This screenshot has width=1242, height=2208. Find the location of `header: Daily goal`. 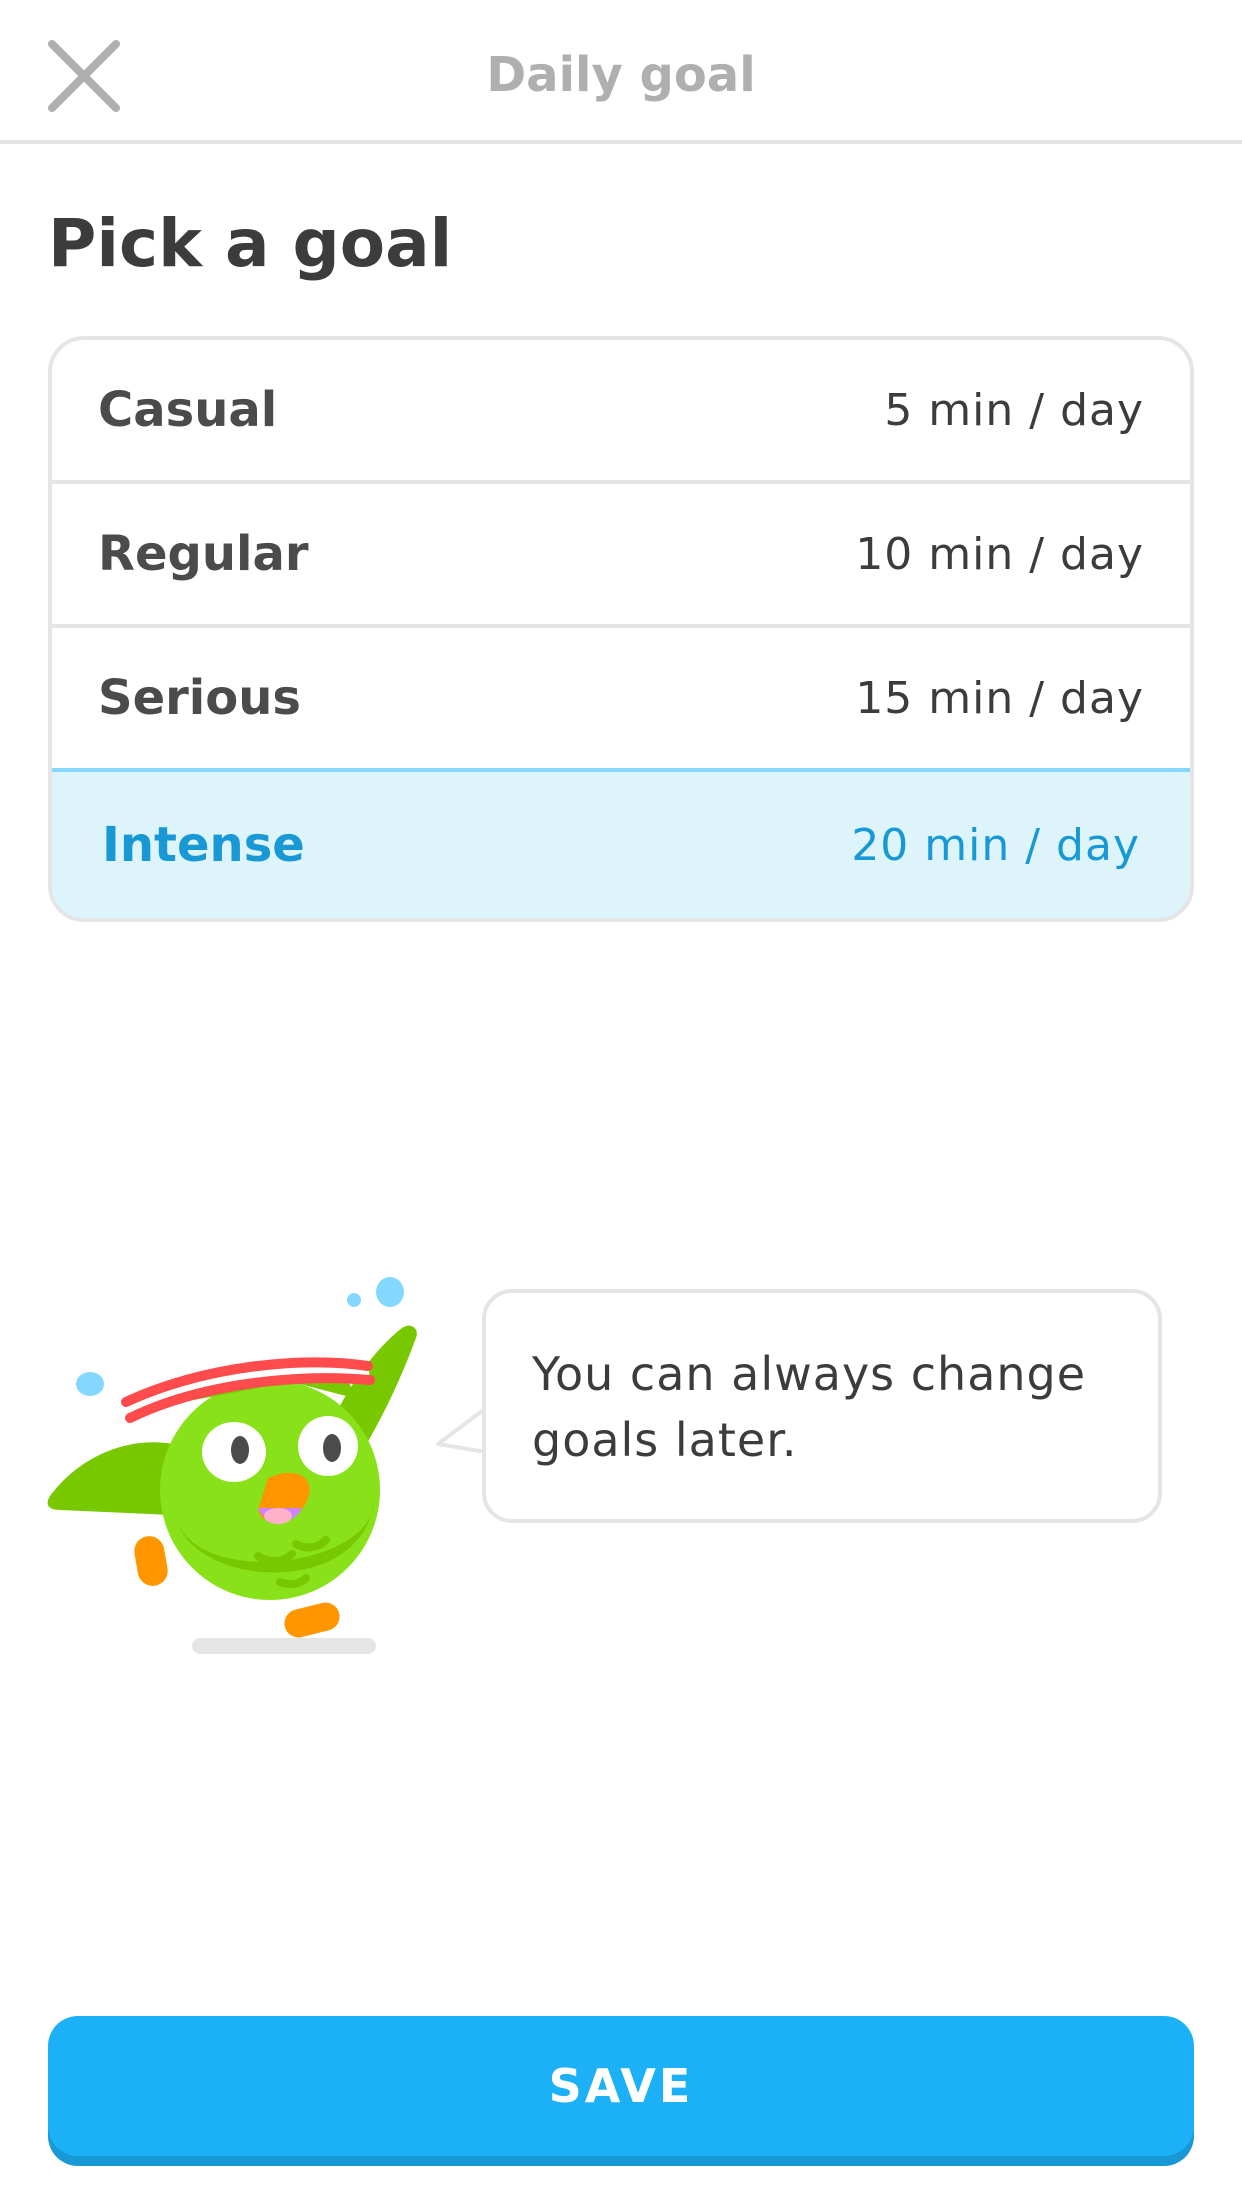

header: Daily goal is located at coordinates (621, 72).